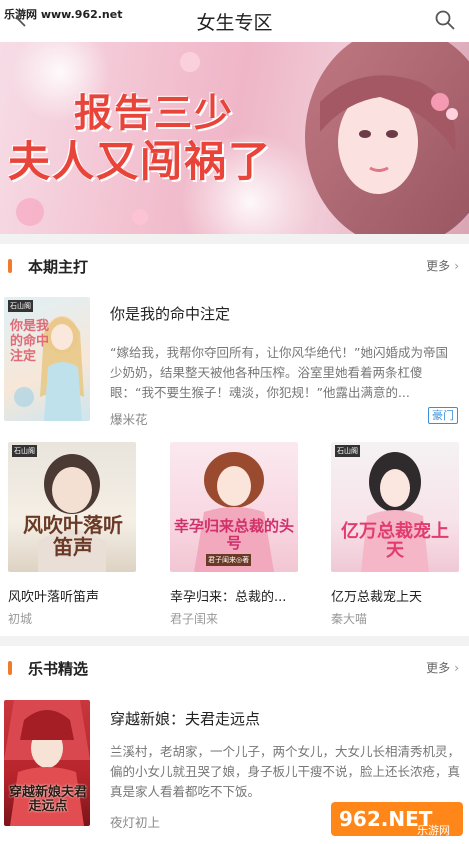 This screenshot has width=469, height=844. What do you see at coordinates (72, 595) in the screenshot?
I see `book-title: 风吹叶落听笛声` at bounding box center [72, 595].